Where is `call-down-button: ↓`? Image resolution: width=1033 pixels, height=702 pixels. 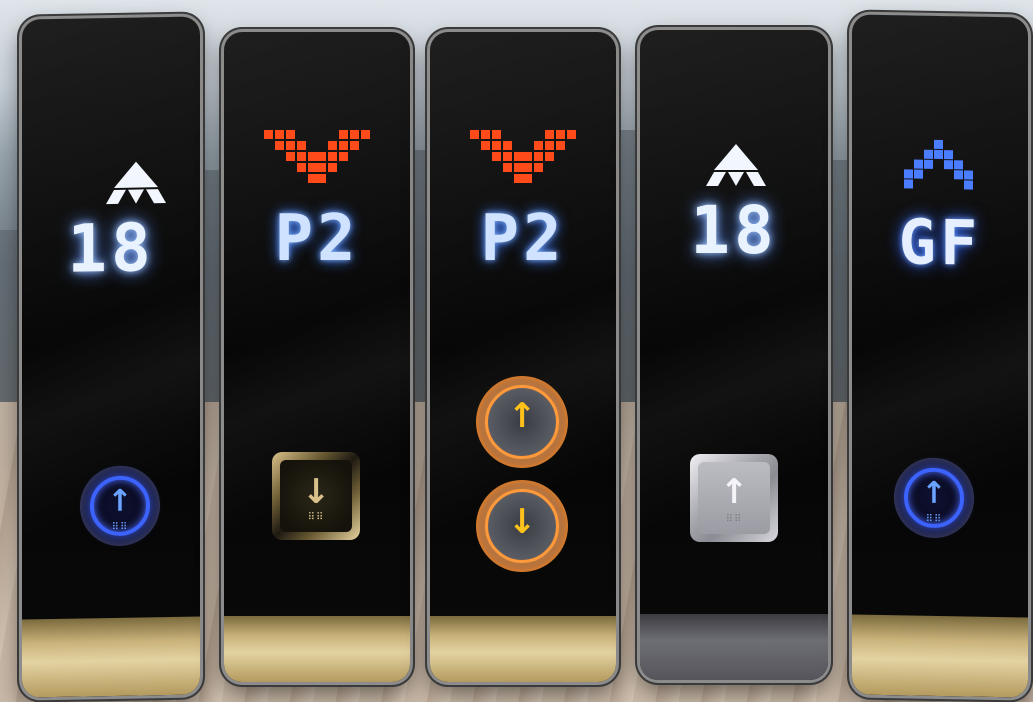 call-down-button: ↓ is located at coordinates (522, 526).